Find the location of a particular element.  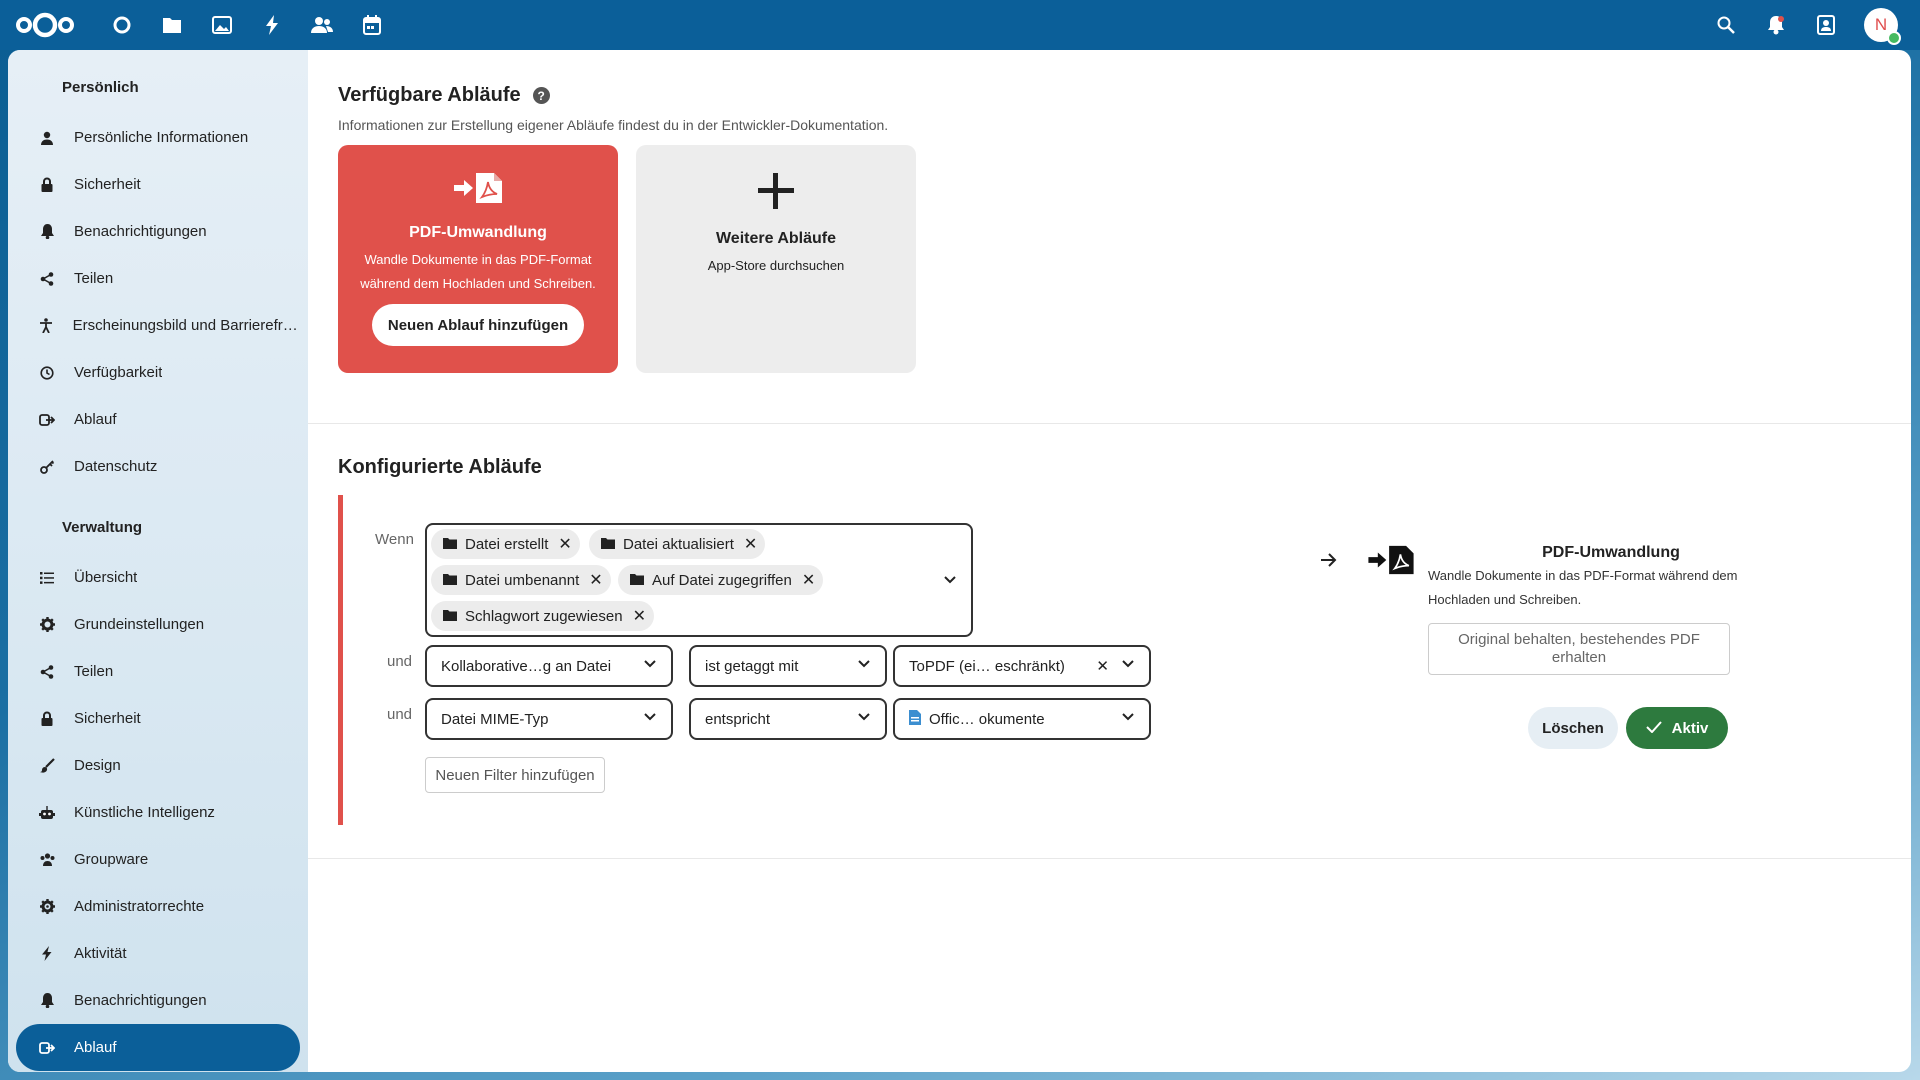

arrow-right-icon is located at coordinates (1329, 562).